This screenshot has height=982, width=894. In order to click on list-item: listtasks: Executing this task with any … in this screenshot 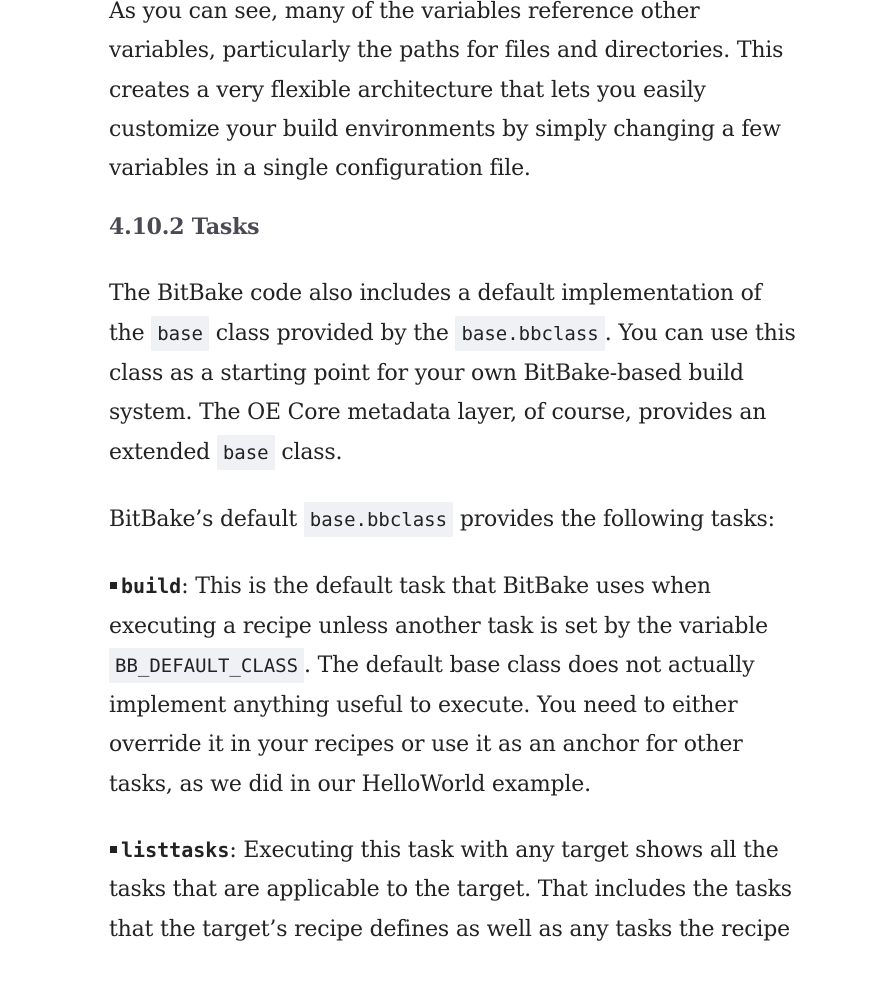, I will do `click(454, 890)`.